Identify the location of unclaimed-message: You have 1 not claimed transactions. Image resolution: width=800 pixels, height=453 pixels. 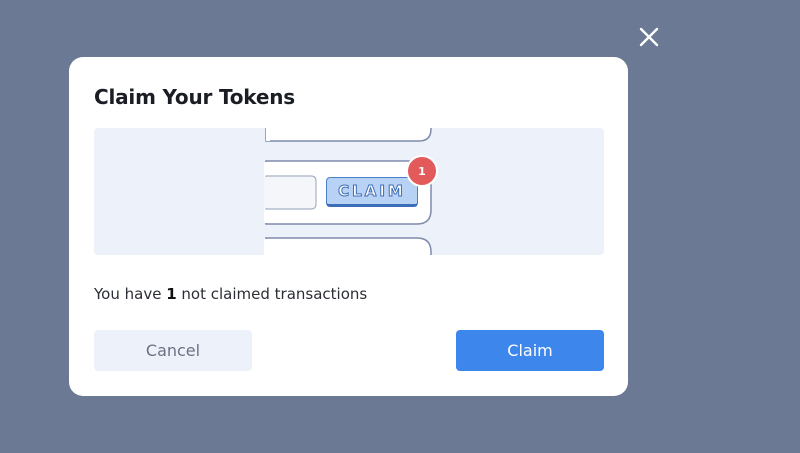
(230, 294).